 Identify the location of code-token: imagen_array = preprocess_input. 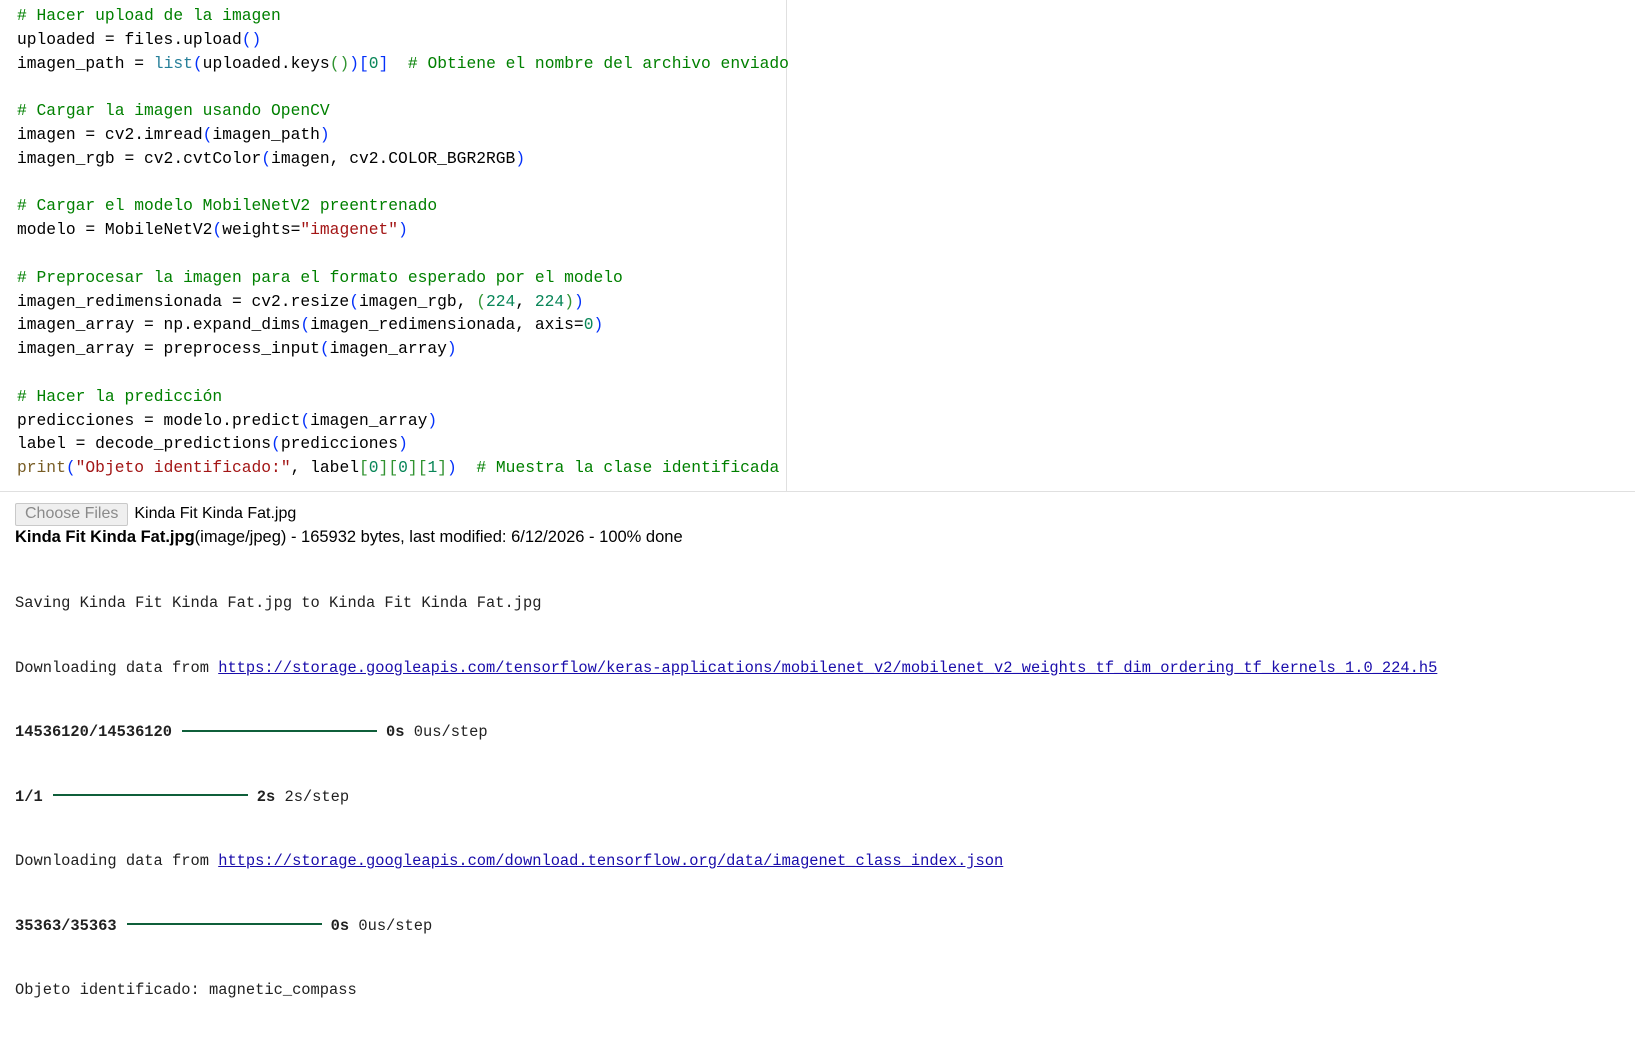
(168, 349).